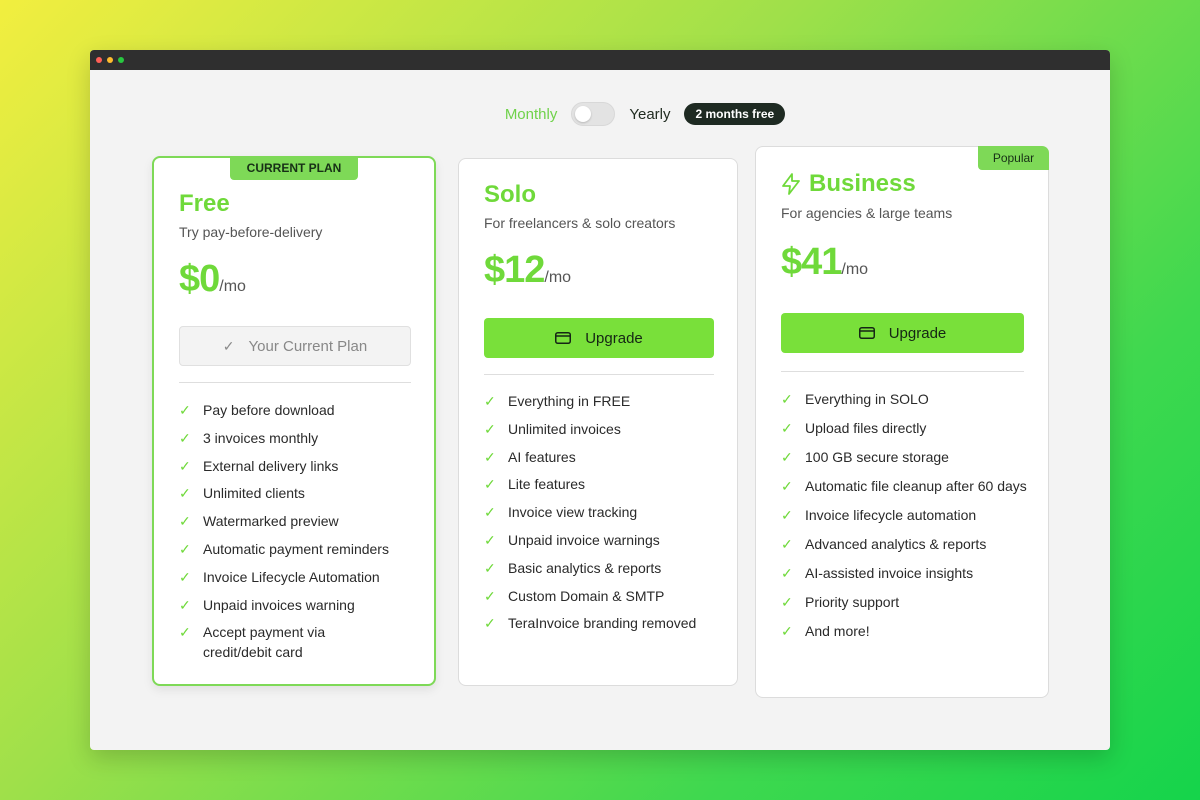 This screenshot has width=1200, height=800. I want to click on minimize-window-icon, so click(110, 60).